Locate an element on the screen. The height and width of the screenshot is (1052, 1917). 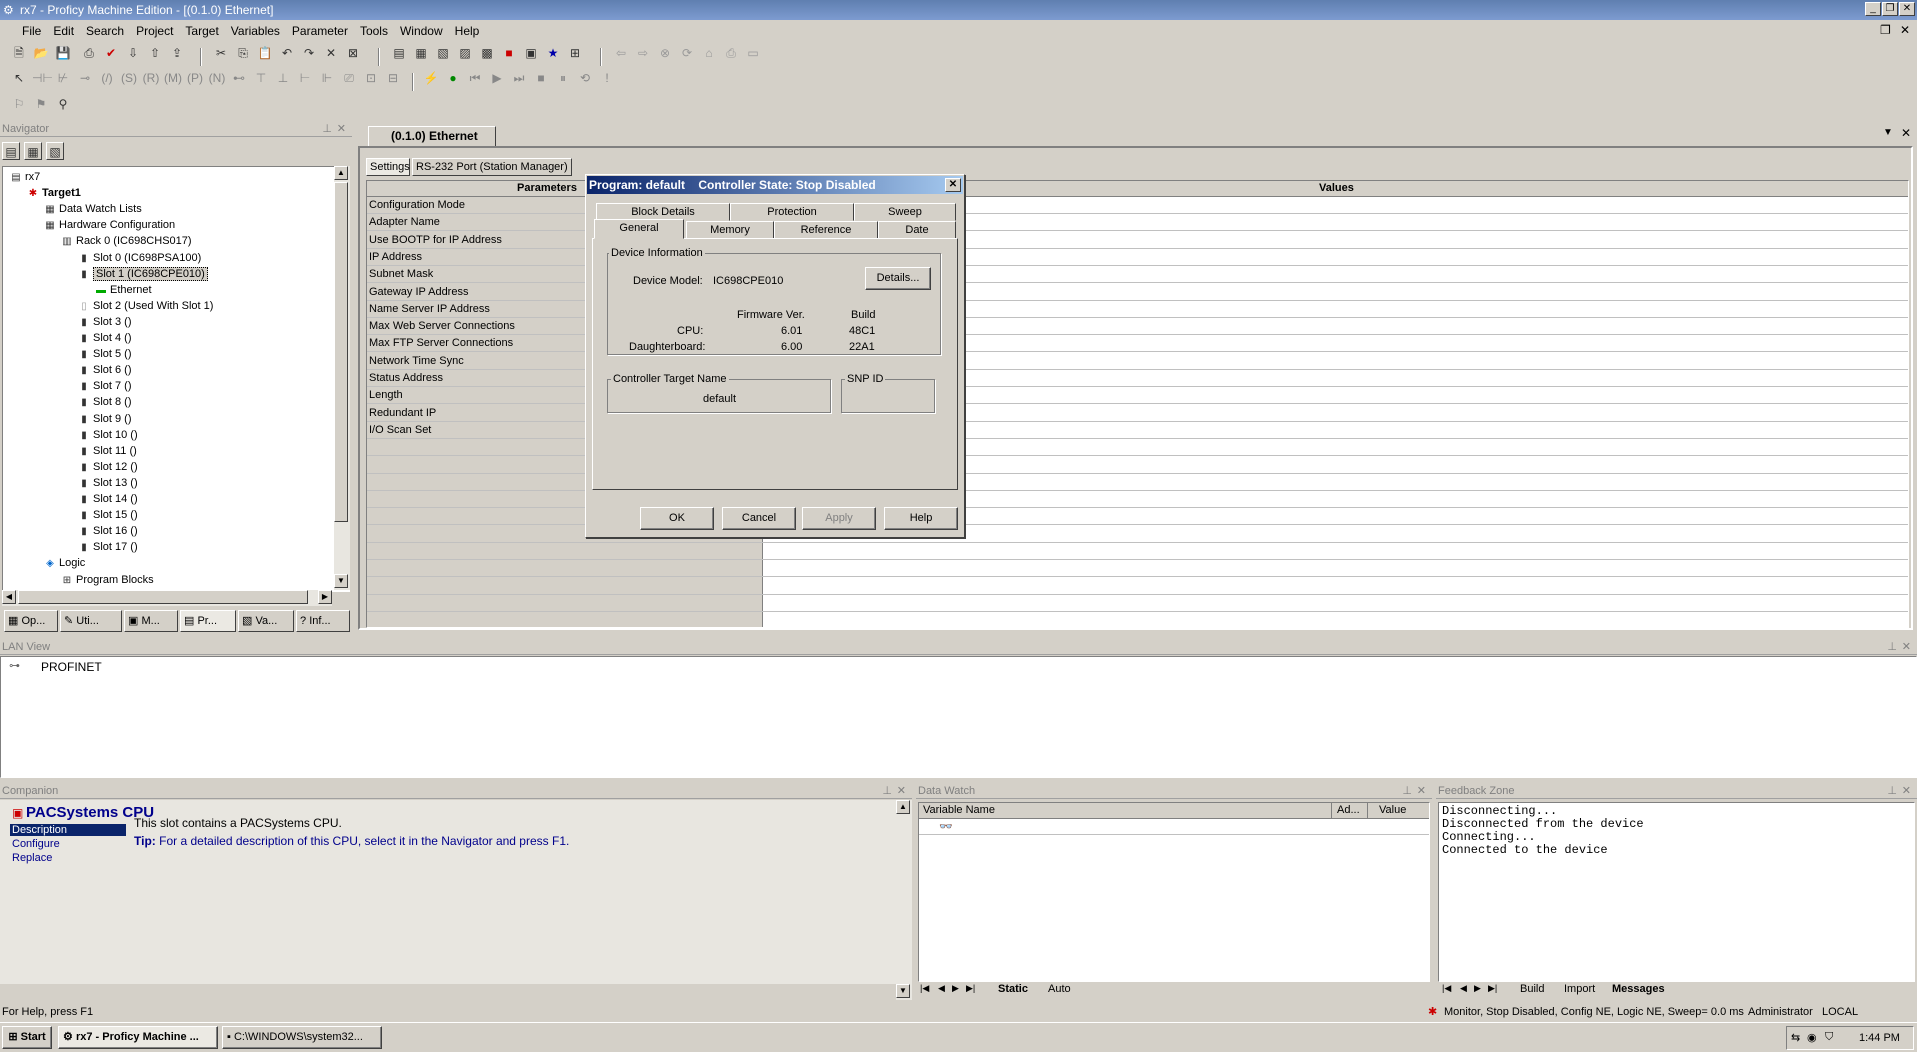
navigator-hscrollbar: ◀ ▶ is located at coordinates (167, 598).